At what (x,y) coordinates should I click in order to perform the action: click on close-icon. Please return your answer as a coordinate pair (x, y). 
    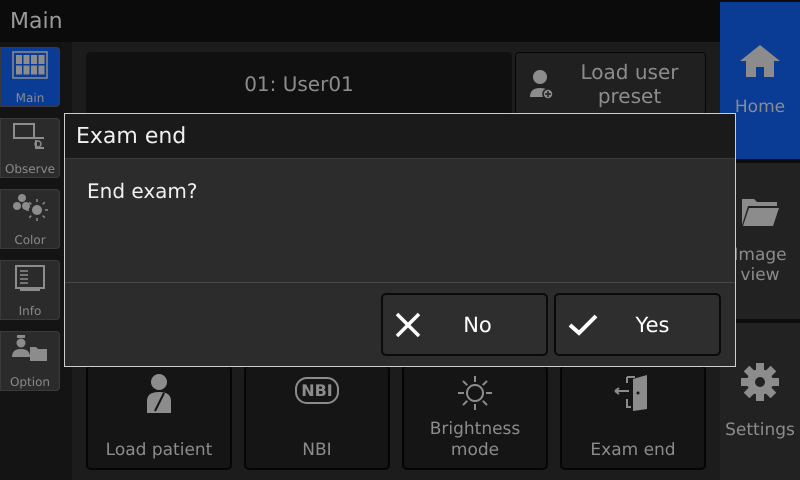
    Looking at the image, I should click on (408, 325).